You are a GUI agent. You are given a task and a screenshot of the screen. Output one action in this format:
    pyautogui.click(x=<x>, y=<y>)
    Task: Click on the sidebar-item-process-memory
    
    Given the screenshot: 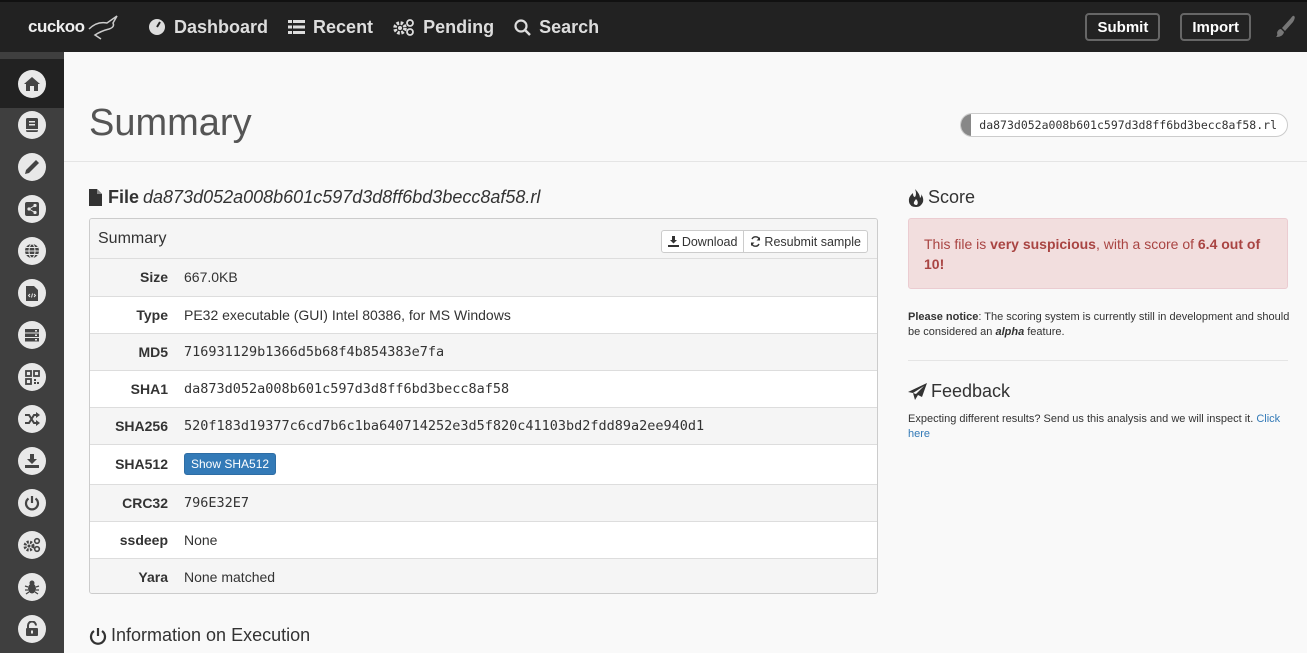 What is the action you would take?
    pyautogui.click(x=32, y=377)
    